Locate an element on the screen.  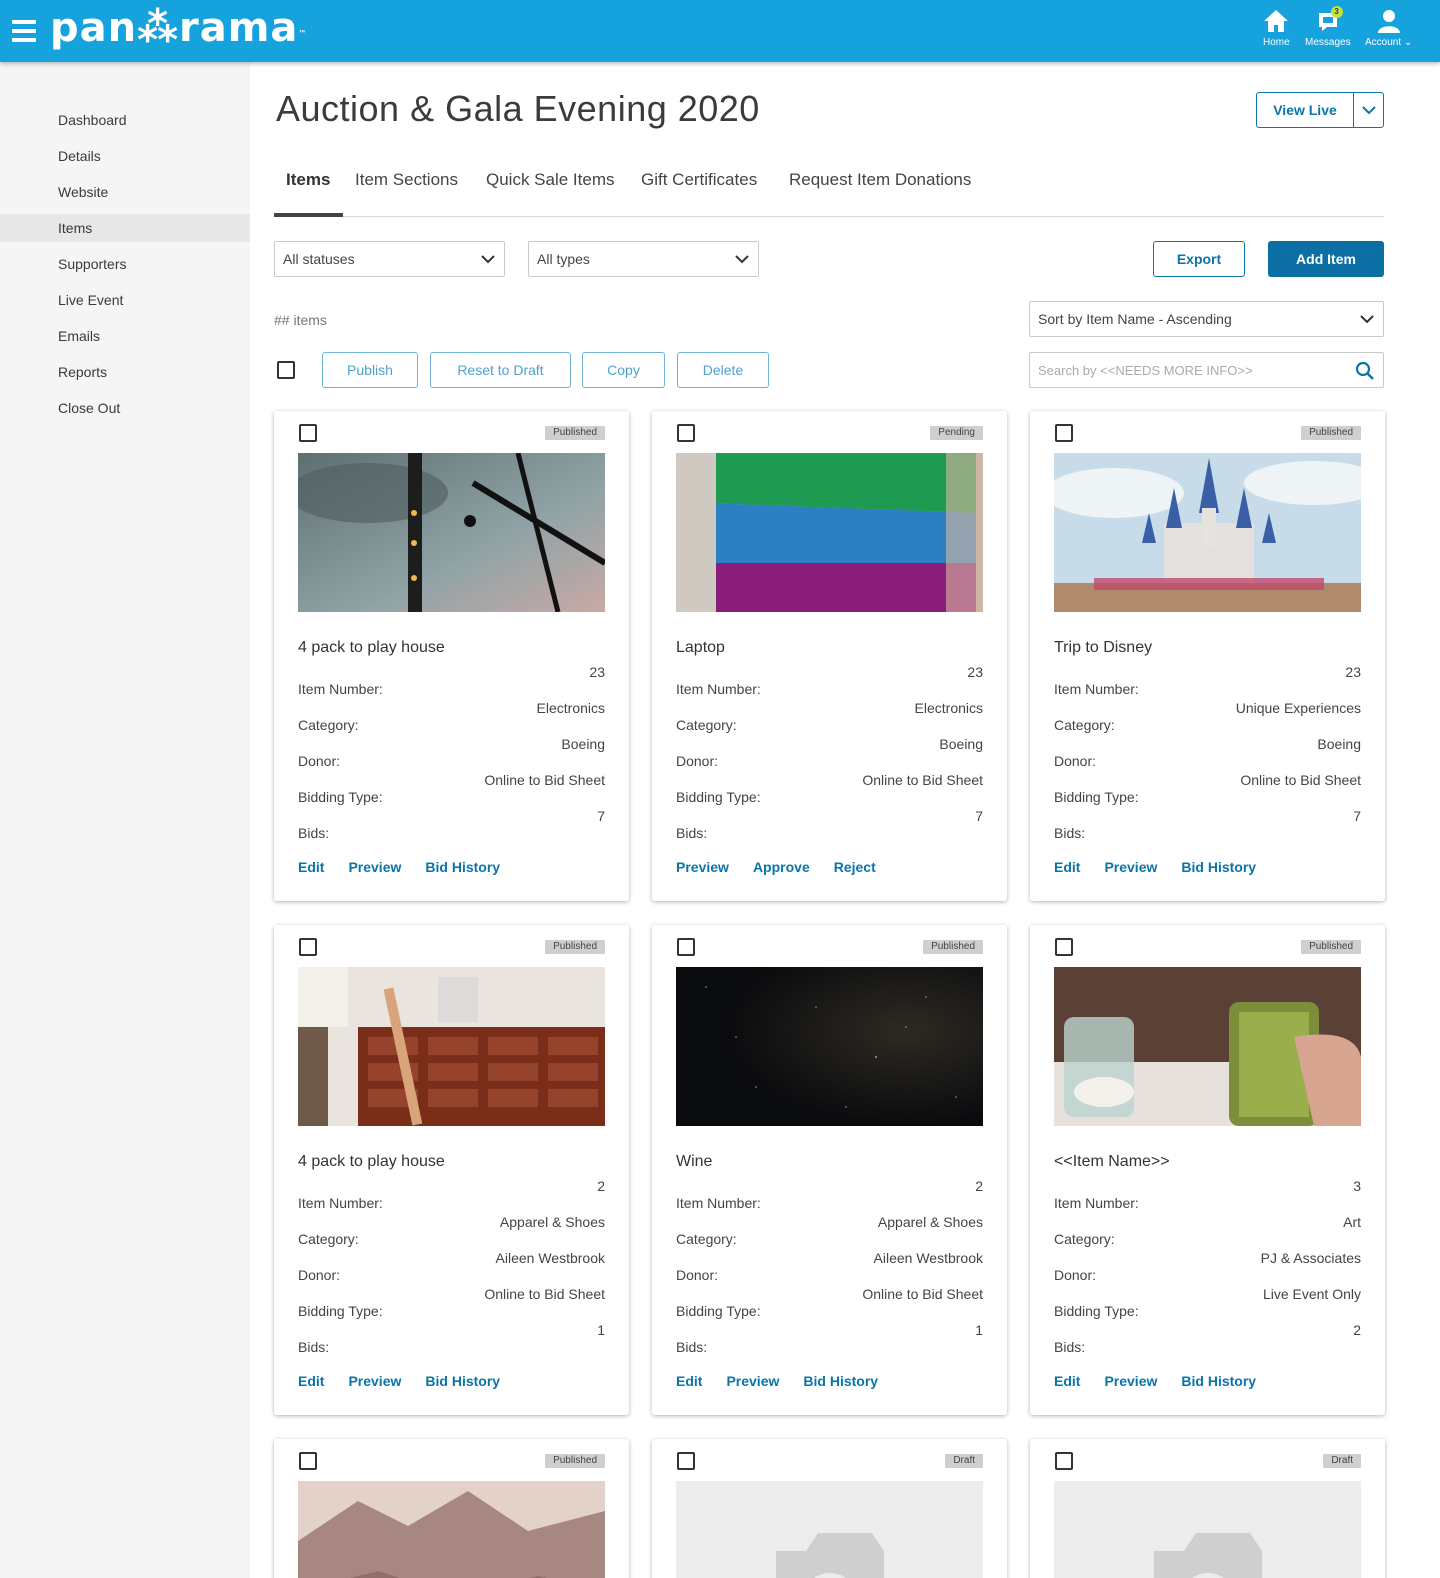
sidebar-item-close-out: Close Out is located at coordinates (125, 408).